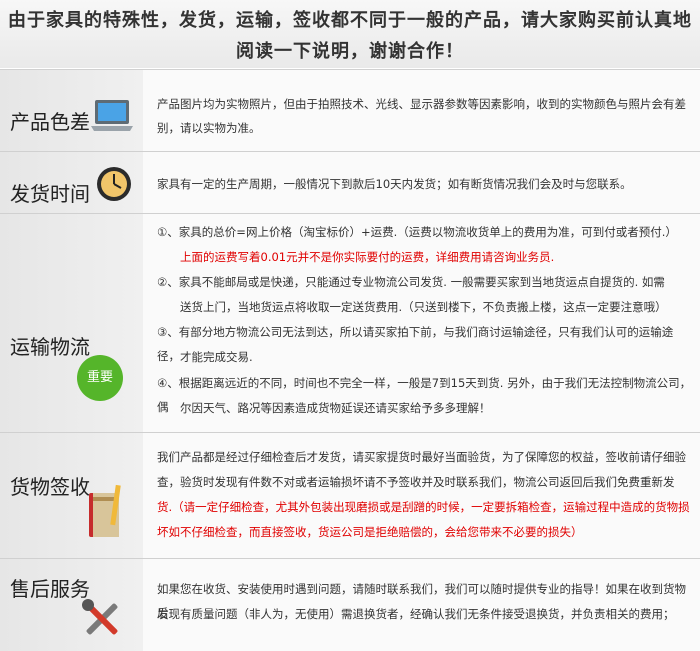 The width and height of the screenshot is (700, 651). Describe the element at coordinates (50, 487) in the screenshot. I see `section-label: 货物签收` at that location.